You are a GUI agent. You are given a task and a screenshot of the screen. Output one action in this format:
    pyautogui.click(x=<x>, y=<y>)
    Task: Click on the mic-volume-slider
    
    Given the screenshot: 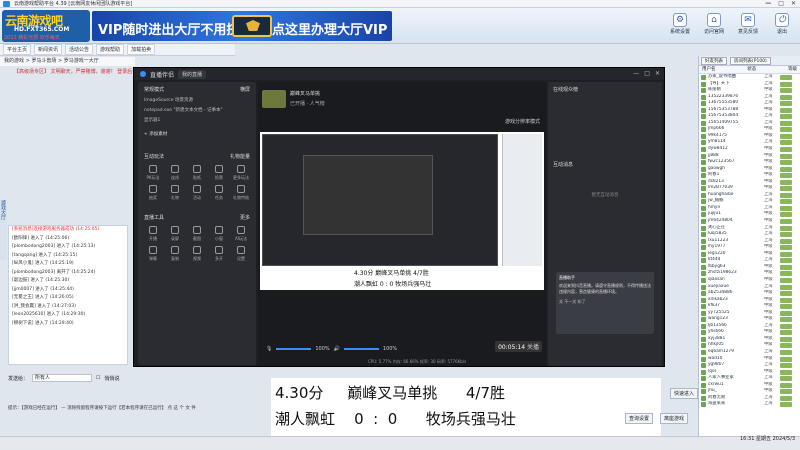 What is the action you would take?
    pyautogui.click(x=294, y=349)
    